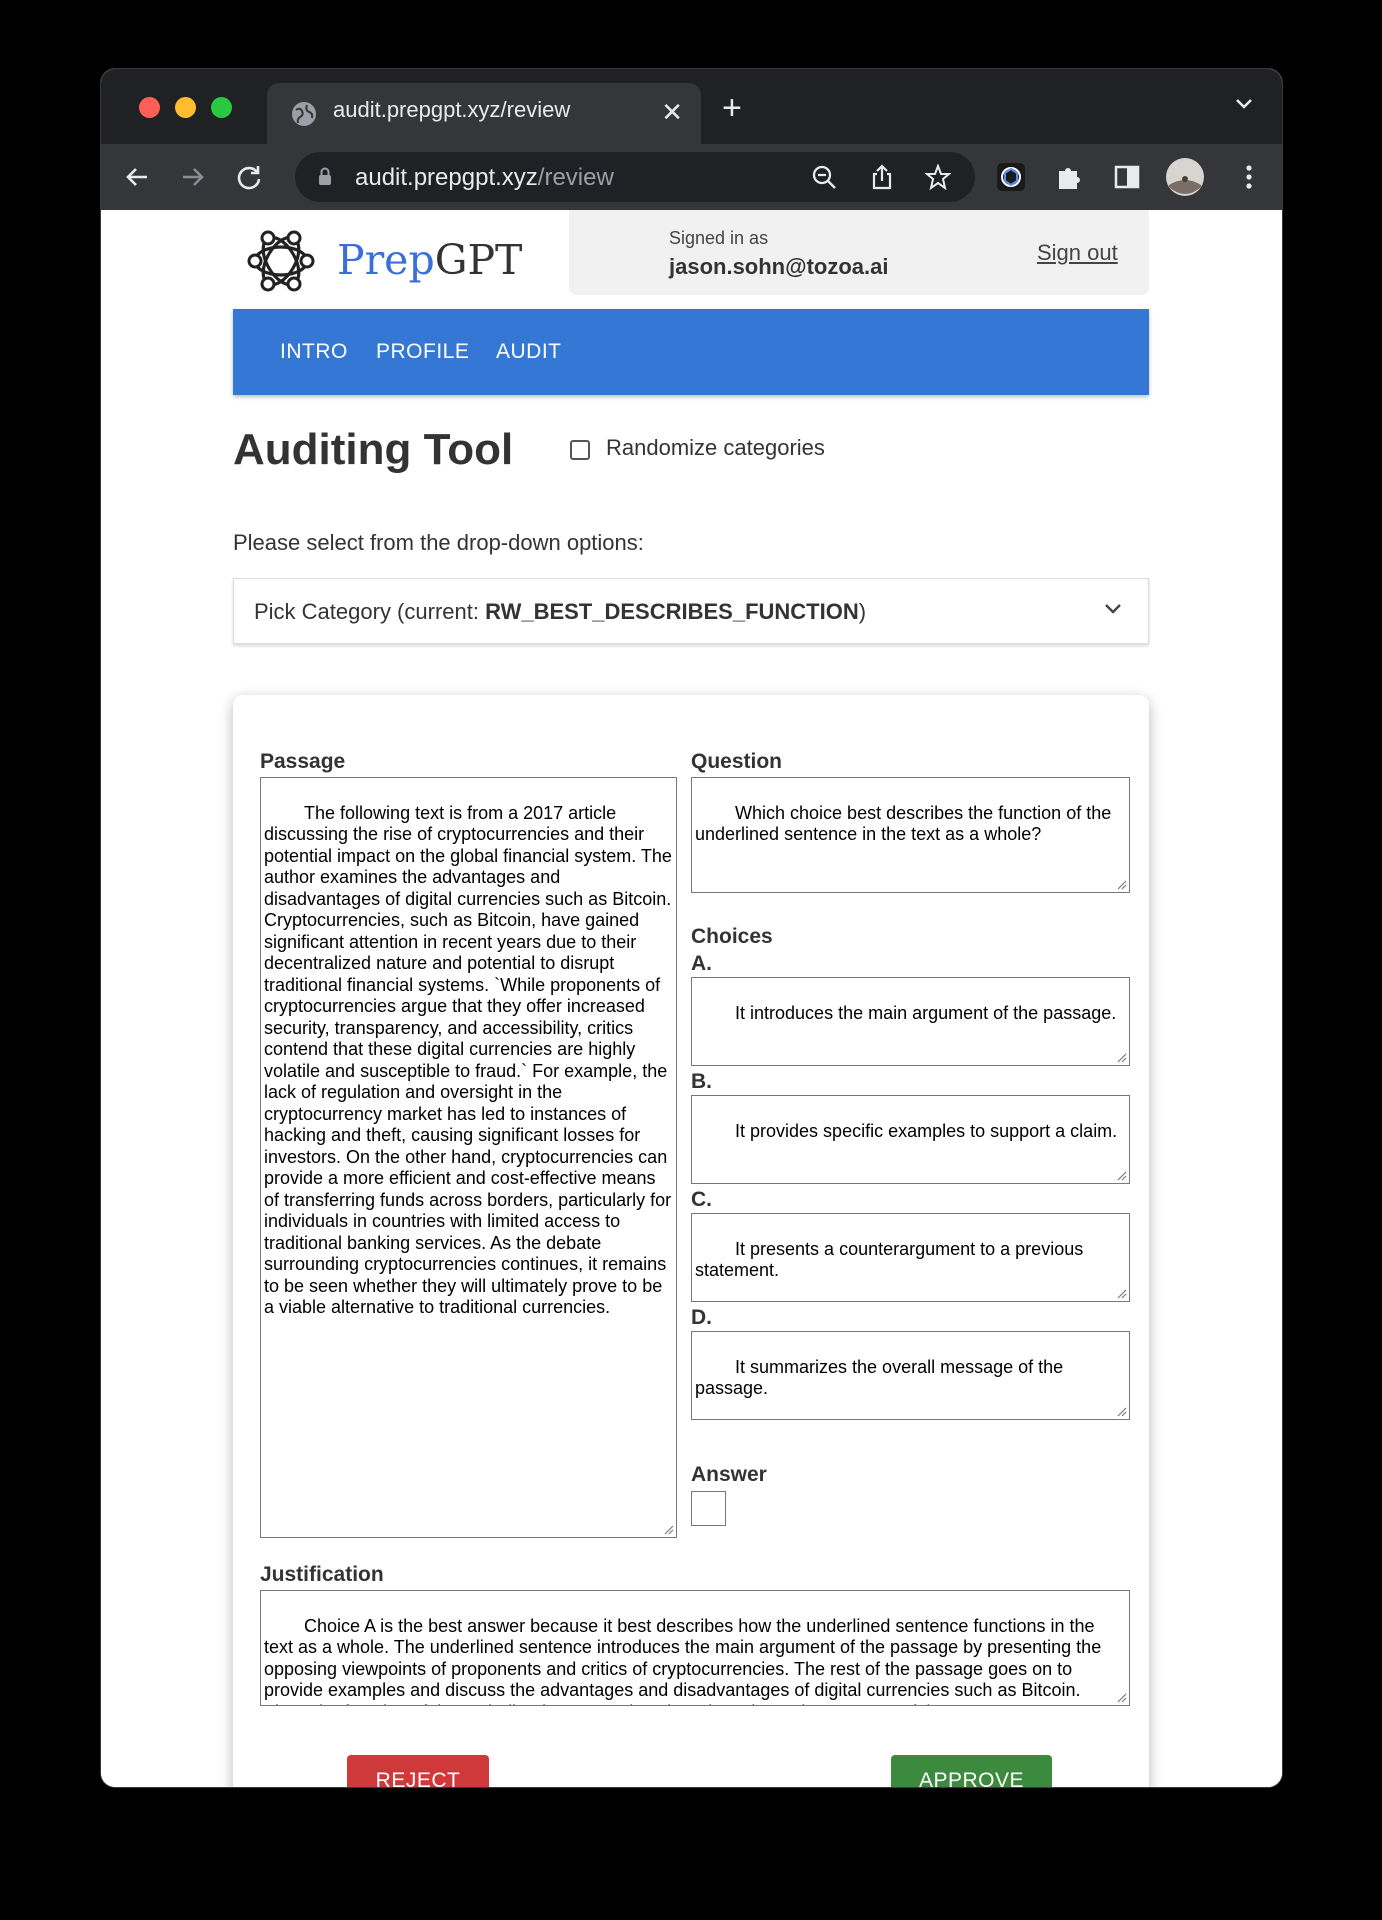 The width and height of the screenshot is (1382, 1920). I want to click on choice-b-letter: B., so click(701, 1081).